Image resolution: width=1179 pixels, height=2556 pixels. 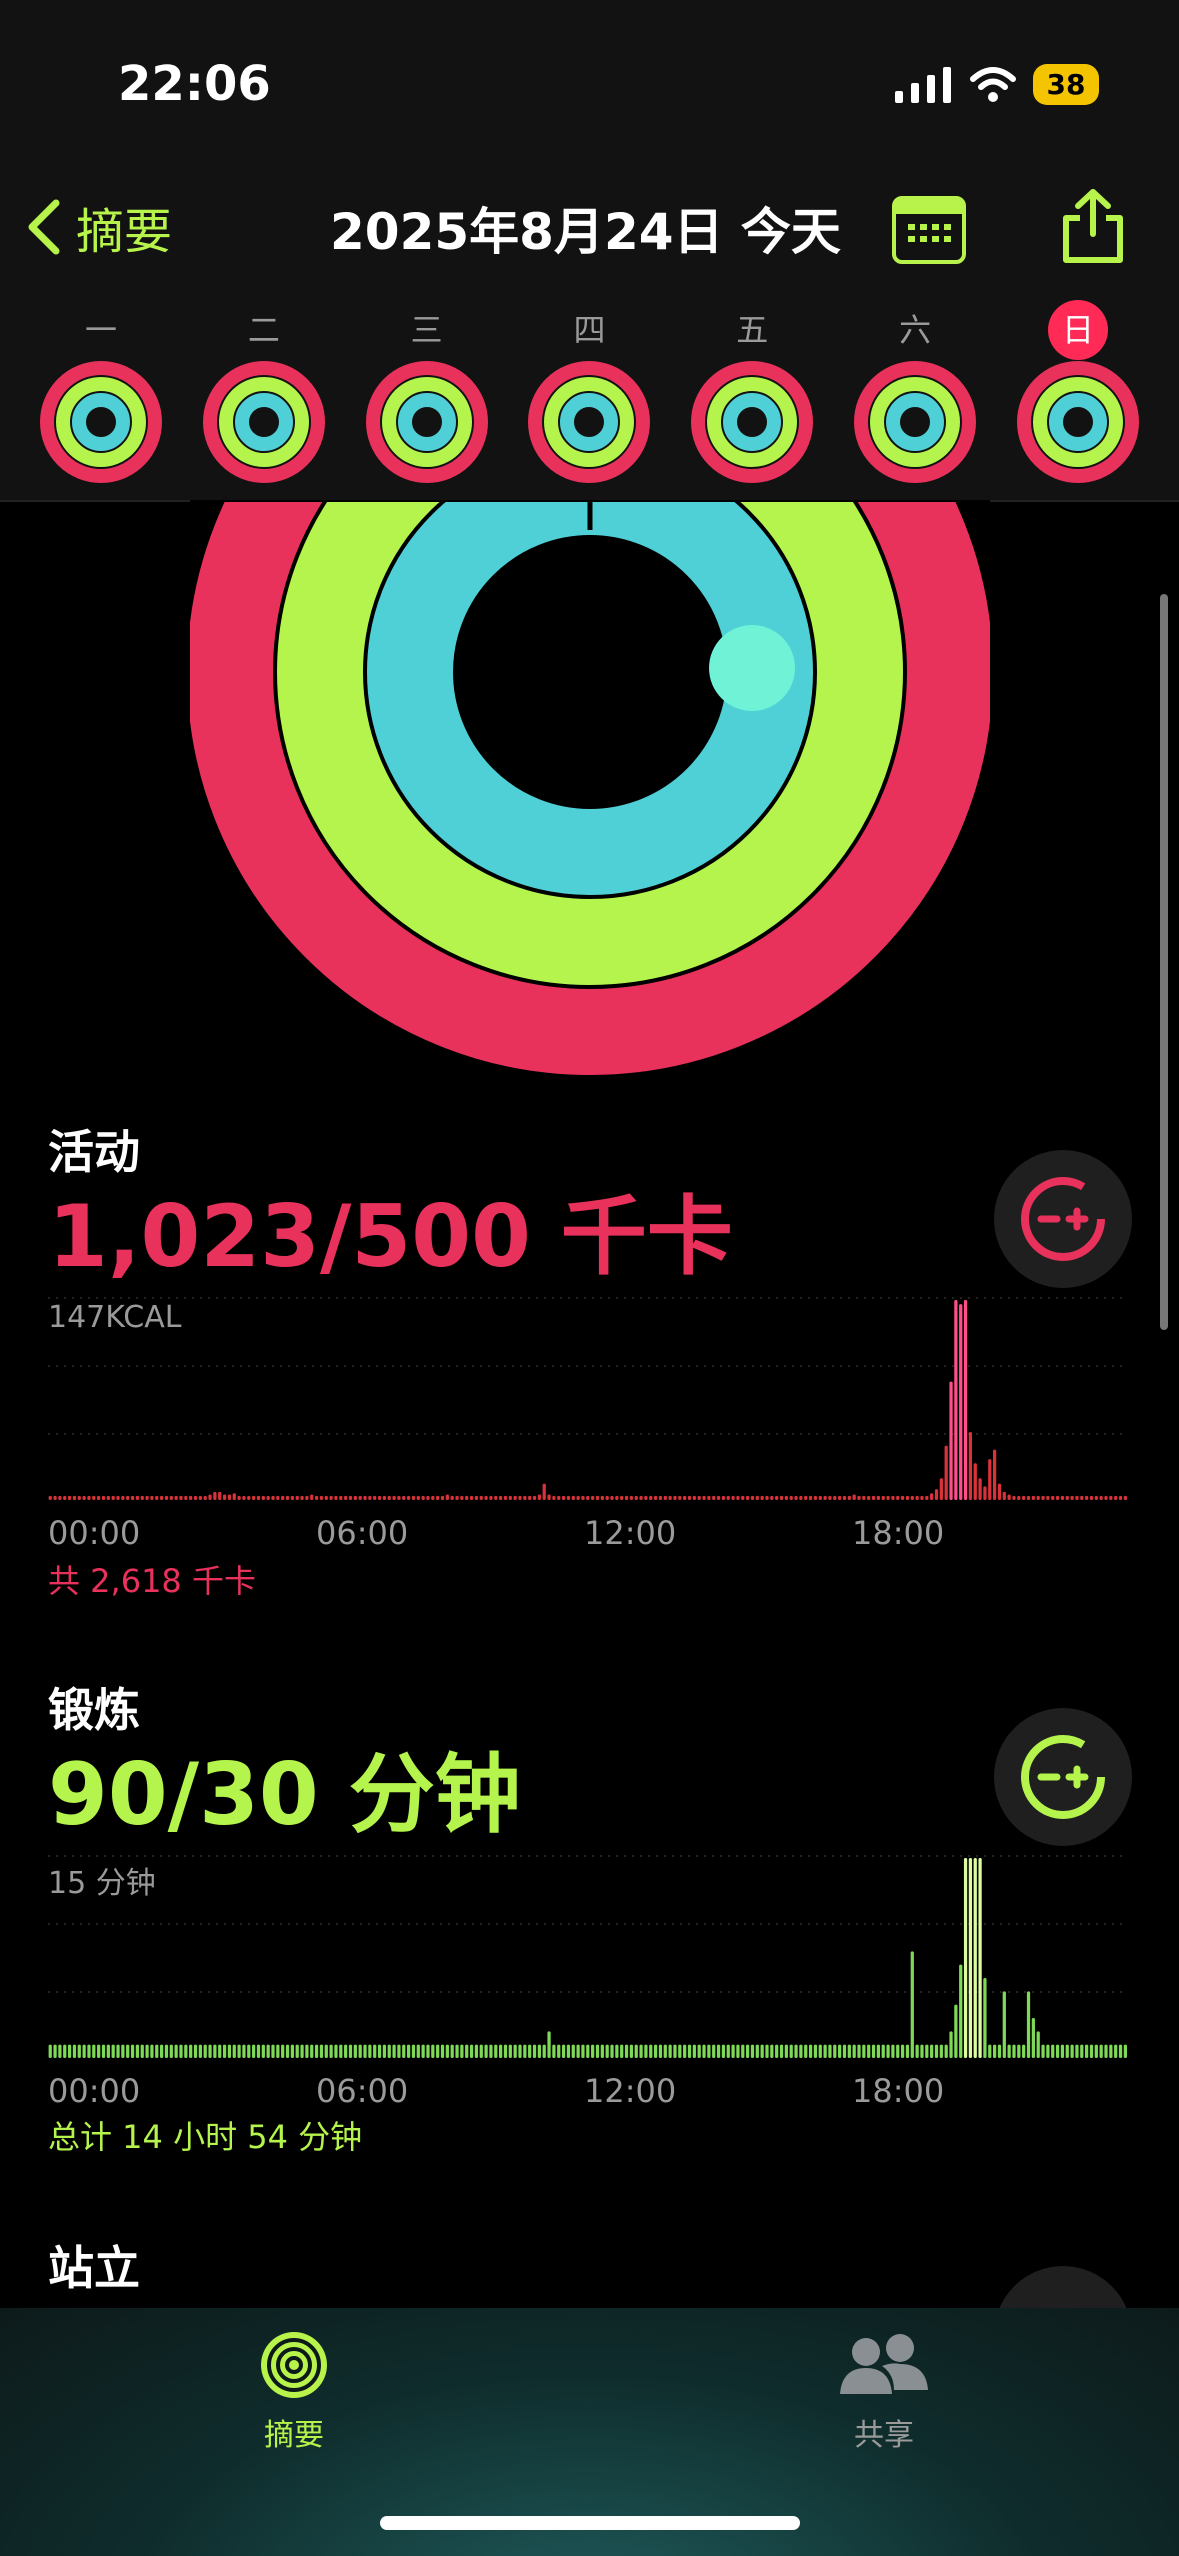 I want to click on scrollbar, so click(x=1164, y=962).